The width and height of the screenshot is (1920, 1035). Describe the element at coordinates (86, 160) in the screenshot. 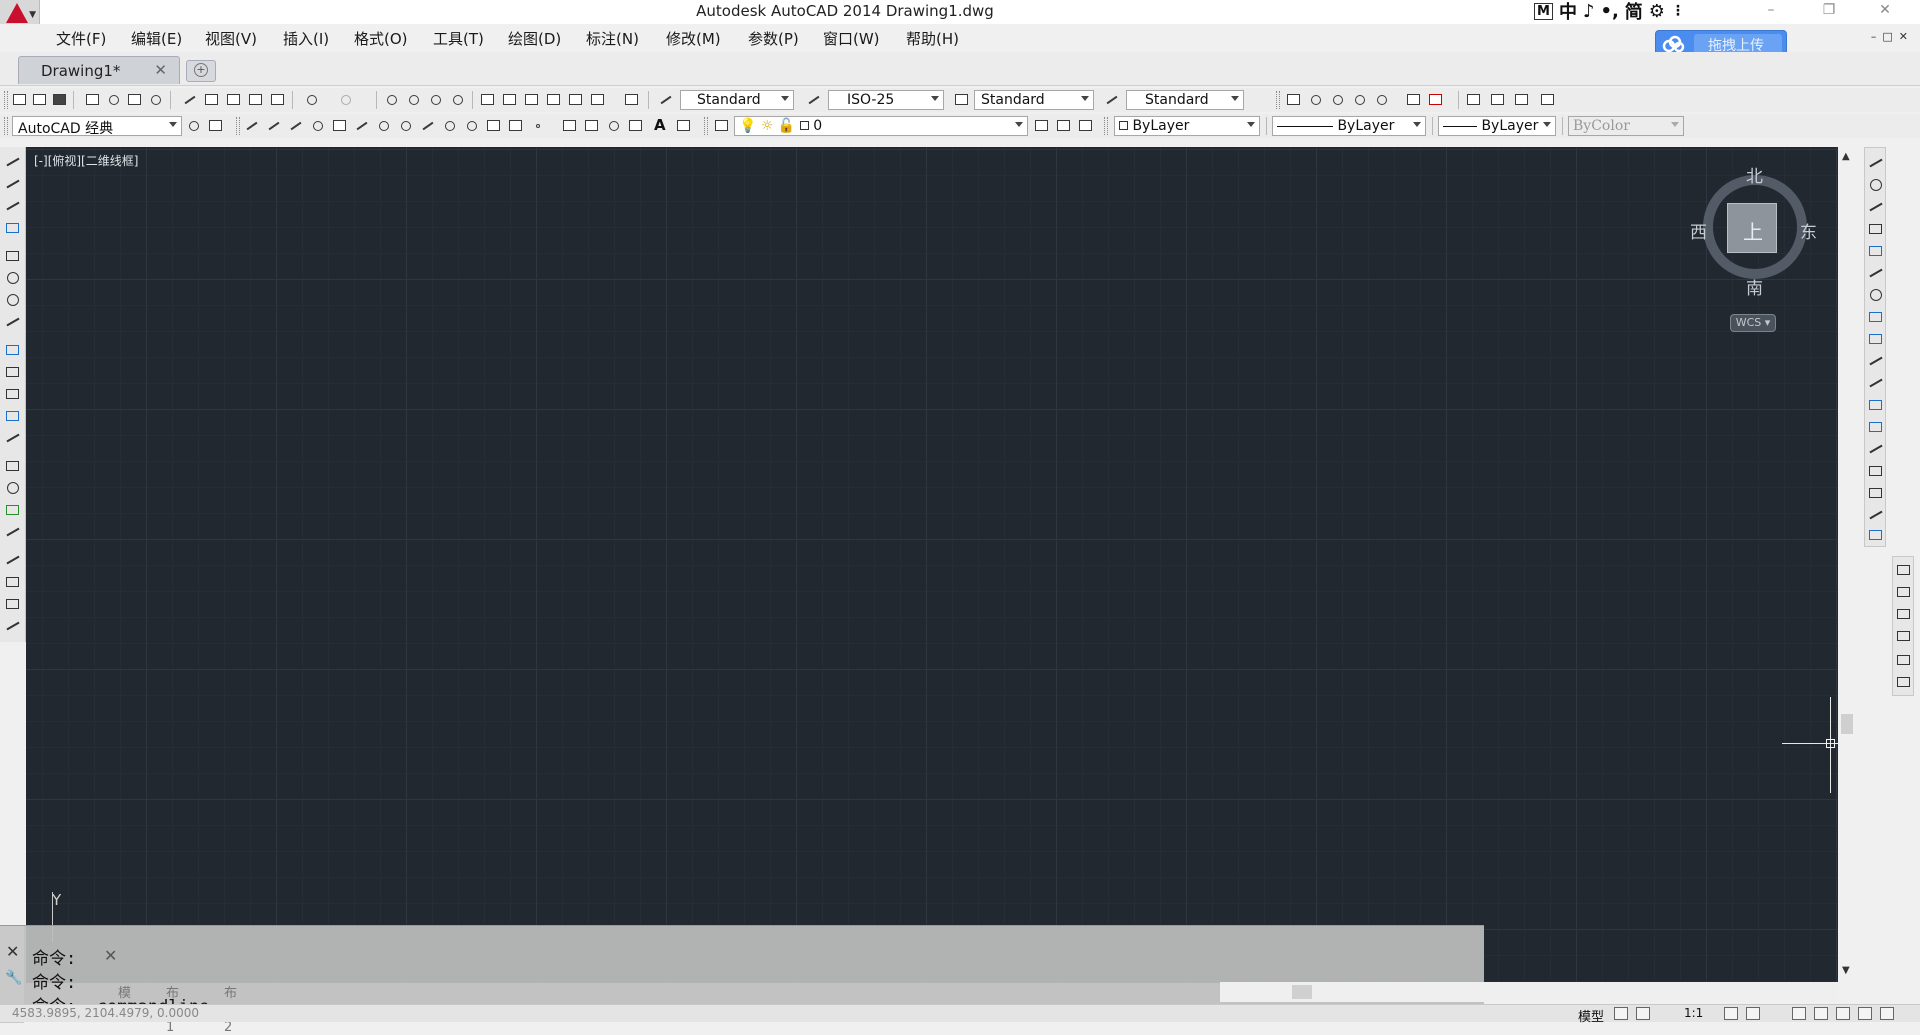

I see `viewport-controls: [-][俯视][二维线框]` at that location.